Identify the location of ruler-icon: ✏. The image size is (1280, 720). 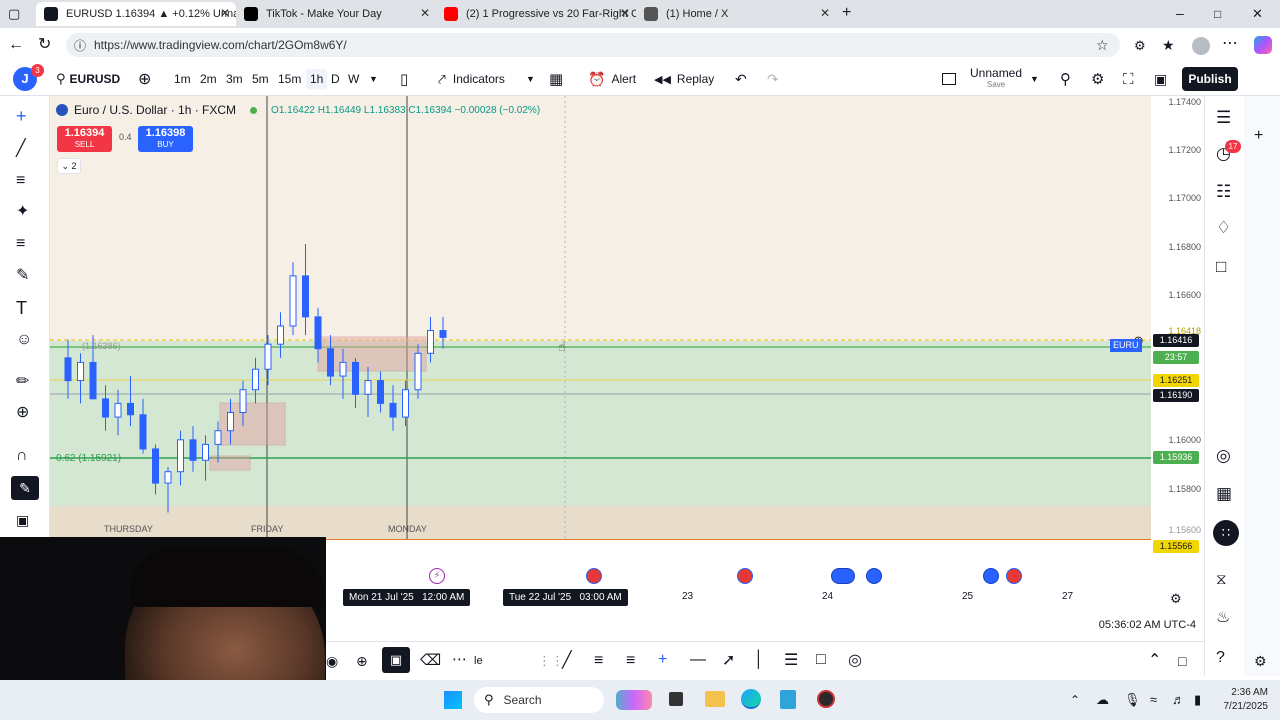
(22, 382).